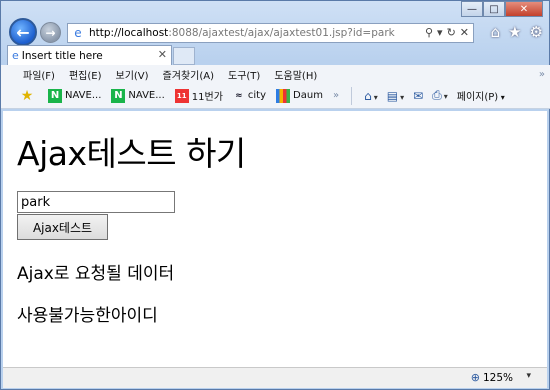  I want to click on stop-icon: ✕, so click(464, 32).